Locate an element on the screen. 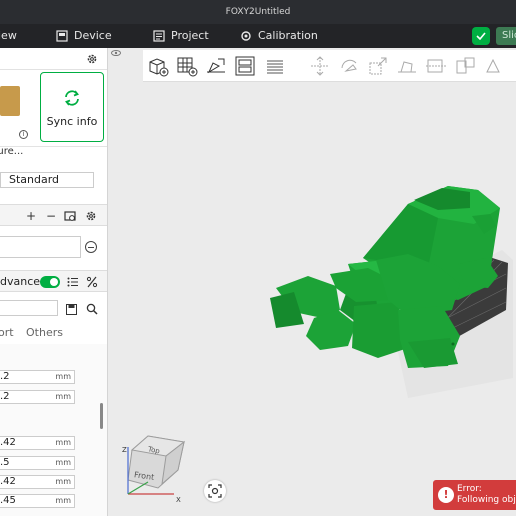  advanced-row: dvanced is located at coordinates (53, 281).